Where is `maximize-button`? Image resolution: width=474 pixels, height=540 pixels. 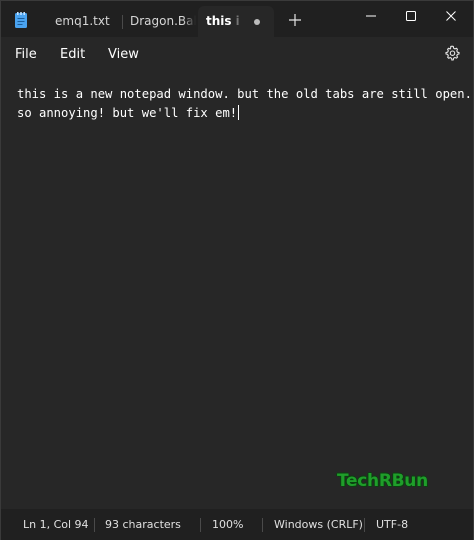 maximize-button is located at coordinates (411, 17).